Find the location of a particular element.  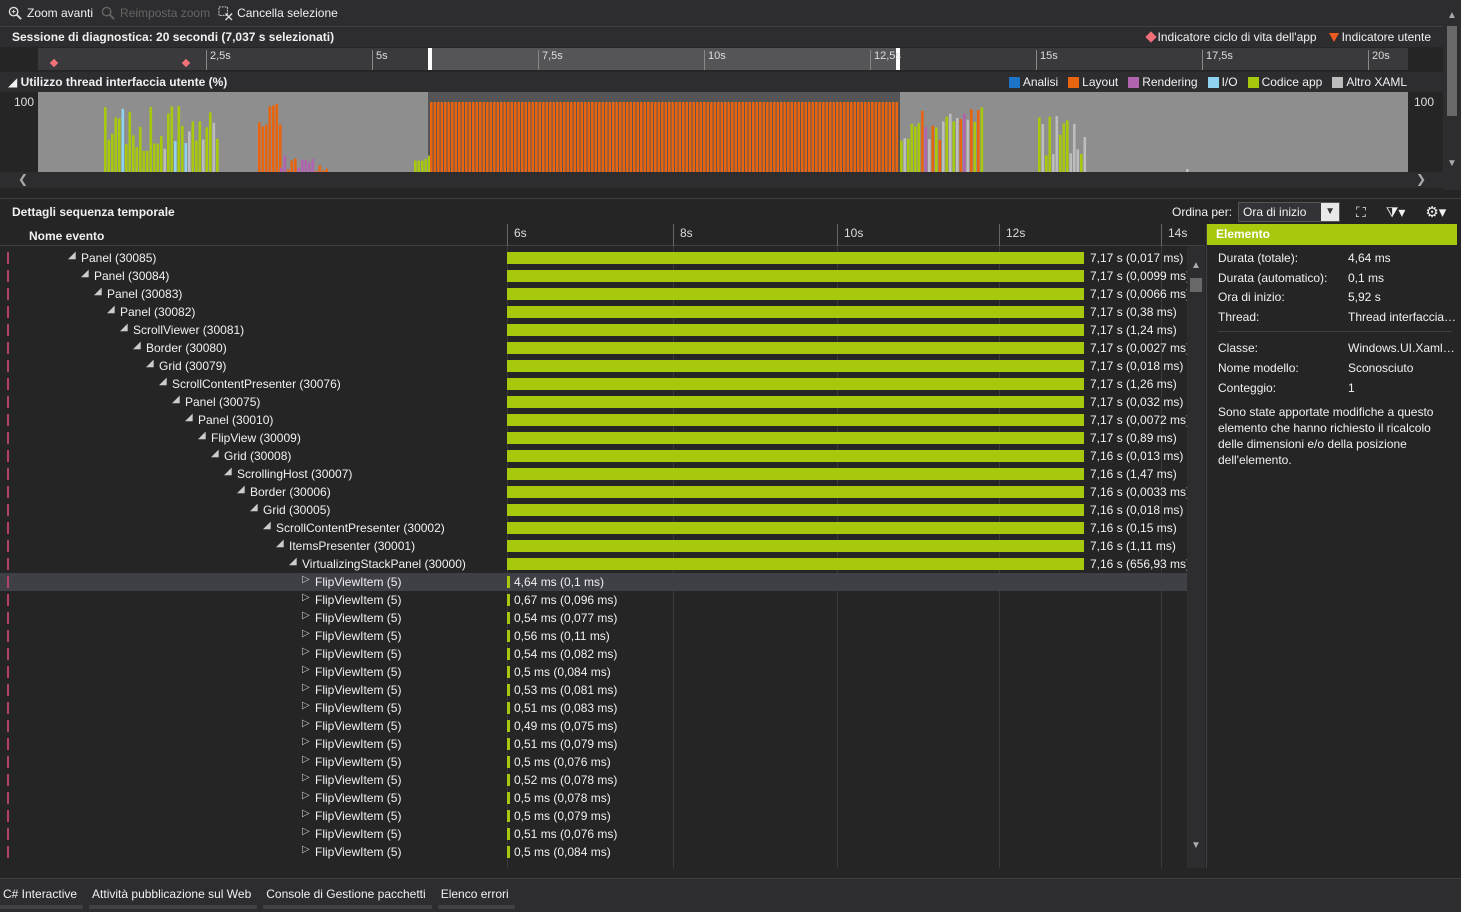

scroll-down-icon: ▼ is located at coordinates (1196, 845).